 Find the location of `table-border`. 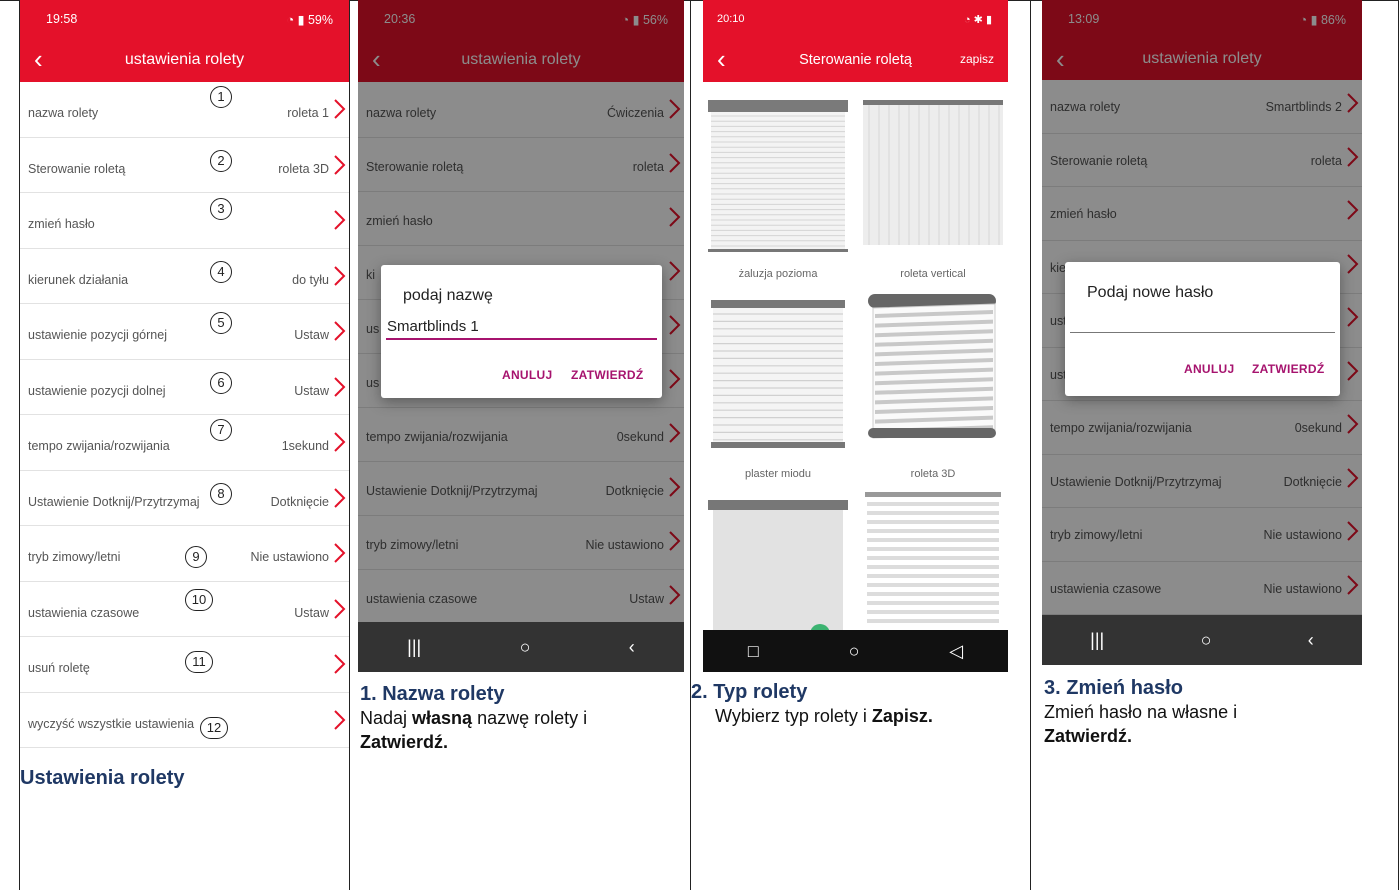

table-border is located at coordinates (349, 445).